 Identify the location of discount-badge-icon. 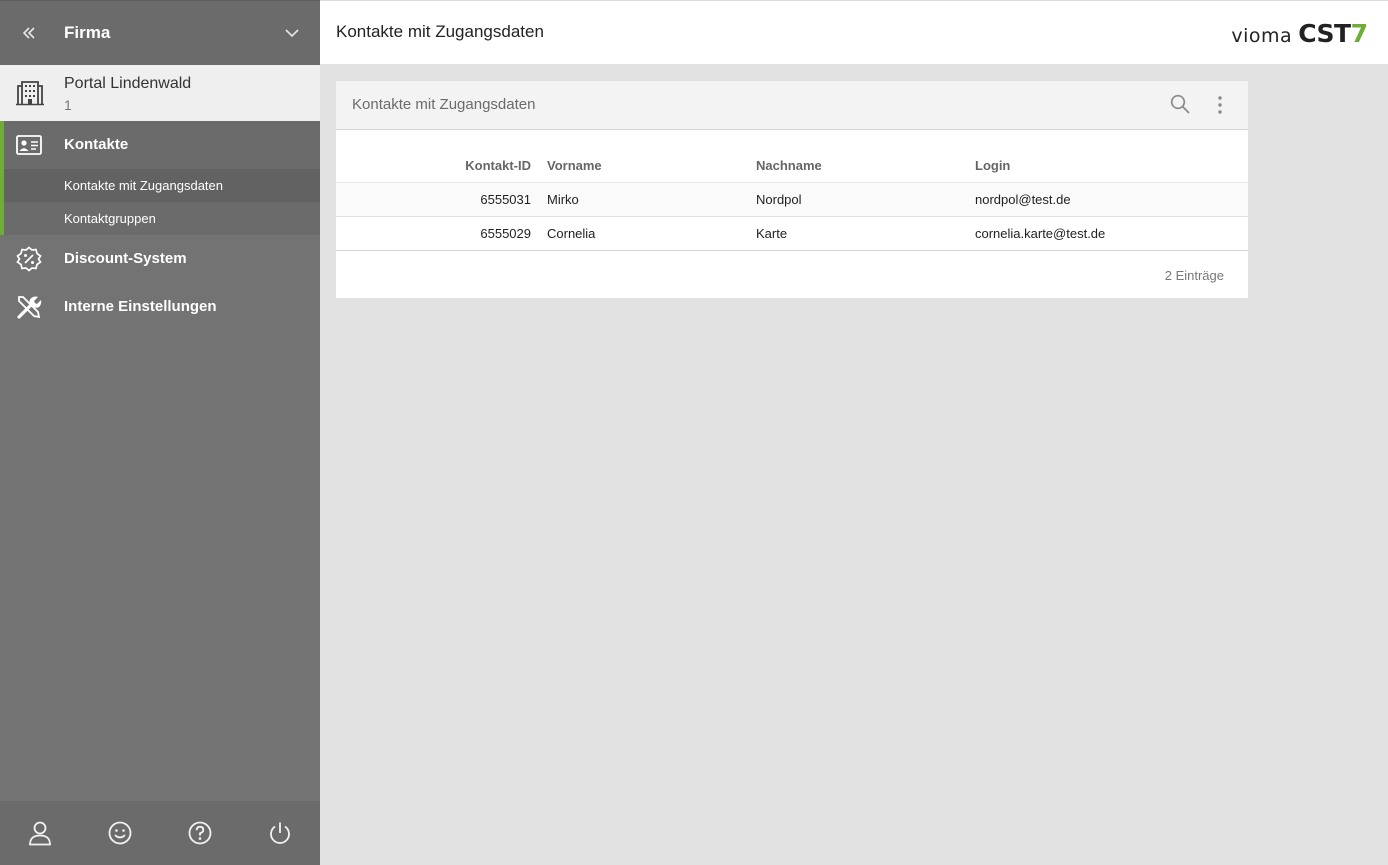
(29, 259).